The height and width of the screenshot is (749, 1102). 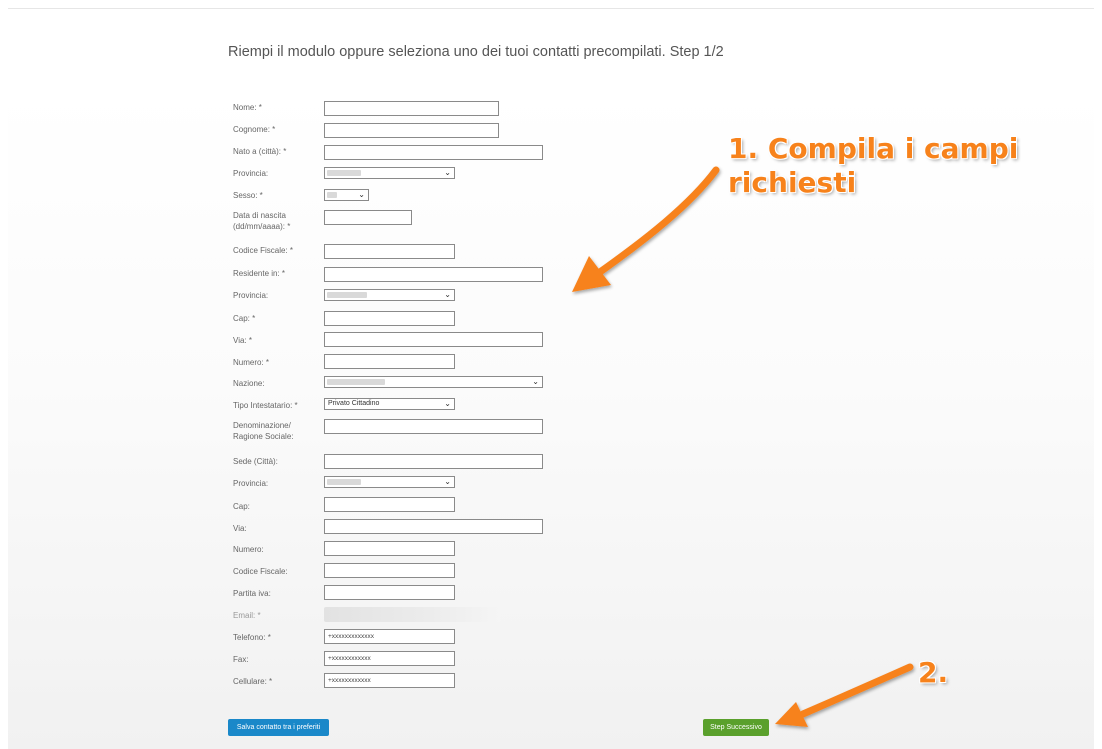 What do you see at coordinates (646, 229) in the screenshot?
I see `arrow-to-fields-icon` at bounding box center [646, 229].